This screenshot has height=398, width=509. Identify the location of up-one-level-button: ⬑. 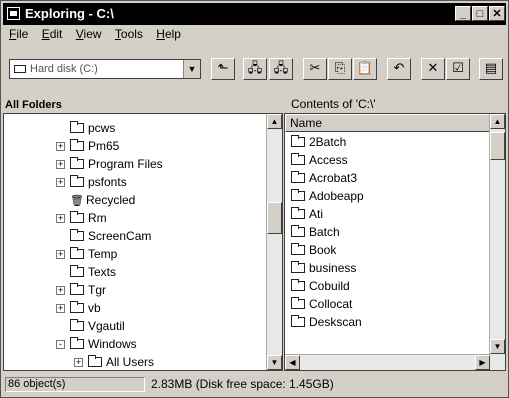
(223, 69).